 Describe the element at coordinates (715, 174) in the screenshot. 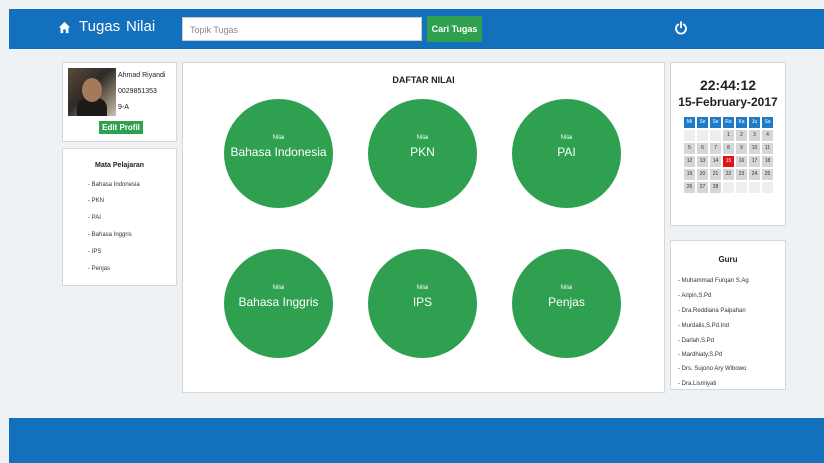

I see `calendar-day: 21` at that location.